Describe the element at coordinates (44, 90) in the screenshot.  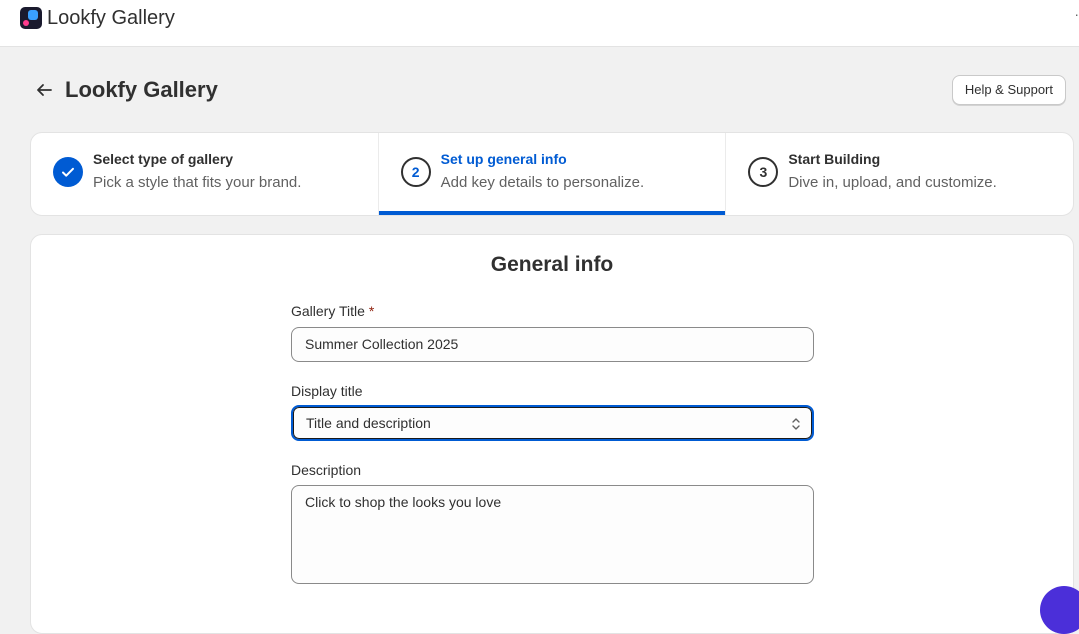
I see `back-arrow-icon` at that location.